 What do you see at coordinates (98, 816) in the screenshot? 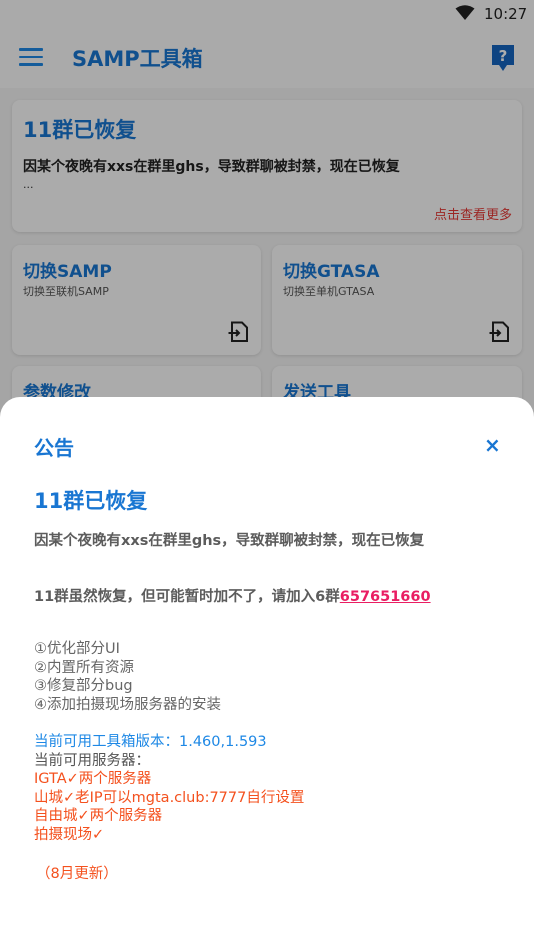
I see `server-item: 自由城✓两个服务器` at bounding box center [98, 816].